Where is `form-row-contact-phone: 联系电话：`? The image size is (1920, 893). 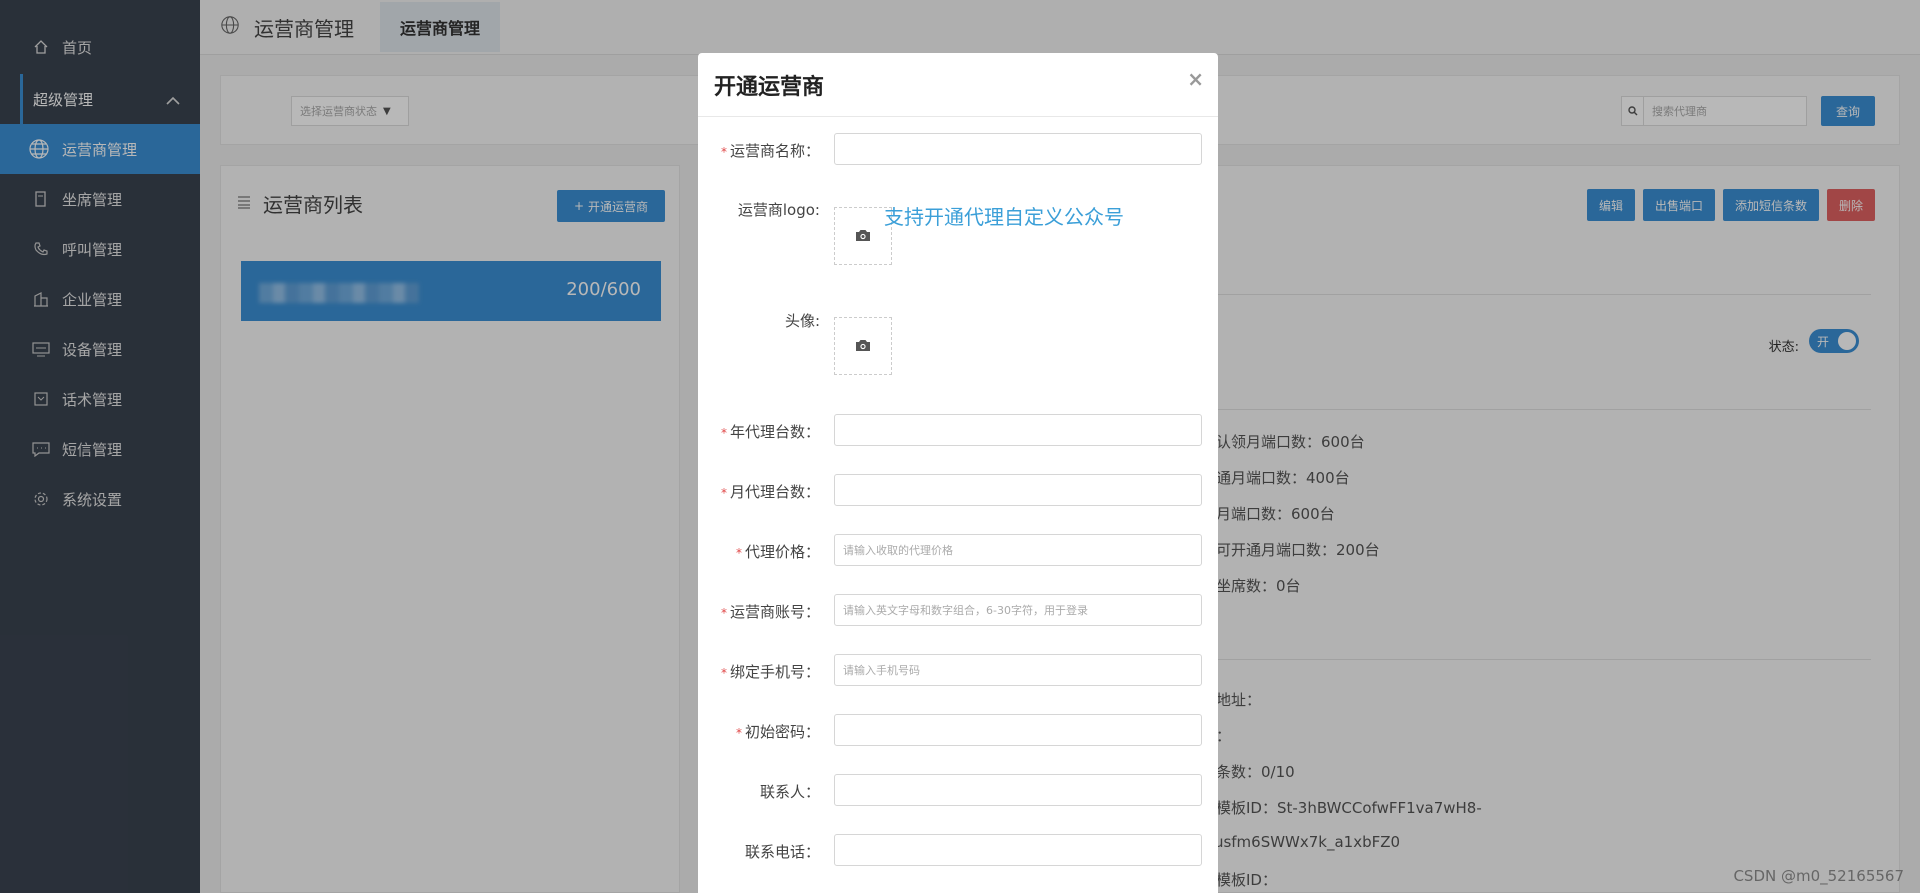 form-row-contact-phone: 联系电话： is located at coordinates (958, 851).